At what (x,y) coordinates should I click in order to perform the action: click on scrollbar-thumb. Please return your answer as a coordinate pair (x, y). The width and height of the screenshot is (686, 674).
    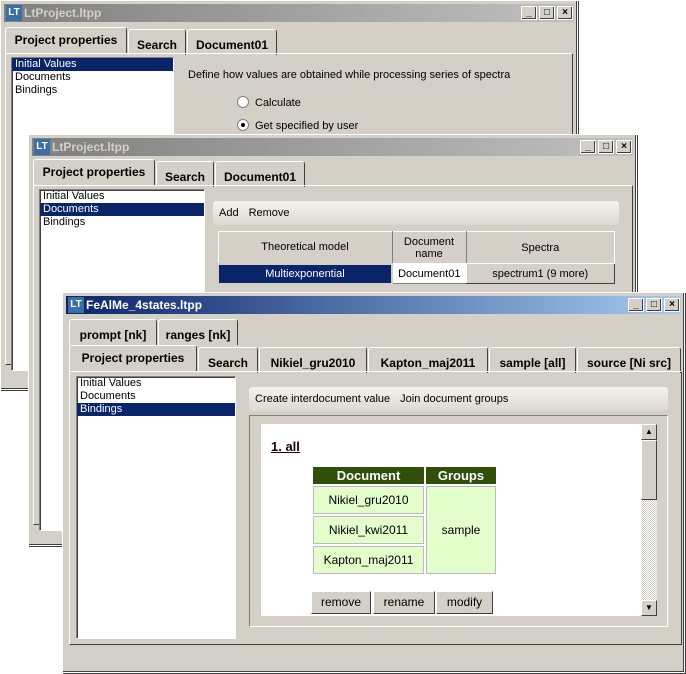
    Looking at the image, I should click on (649, 470).